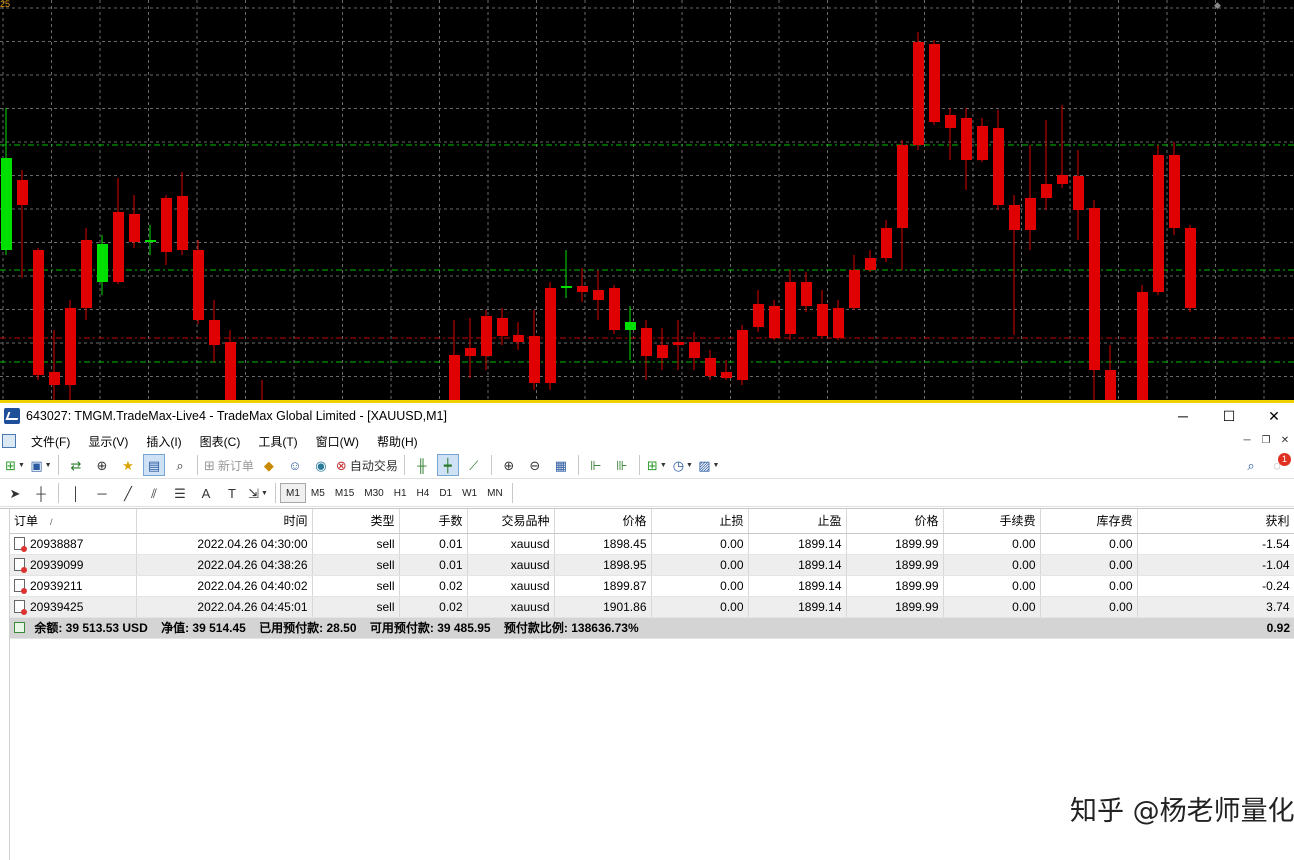  I want to click on dropdown-arrow-icon: ▼, so click(663, 465).